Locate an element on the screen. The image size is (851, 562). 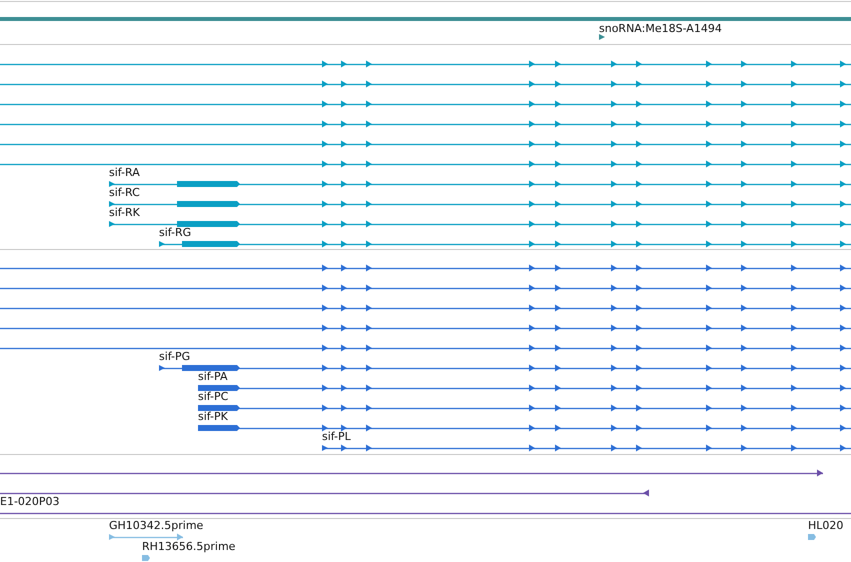
feature-label: sif-RC is located at coordinates (124, 193).